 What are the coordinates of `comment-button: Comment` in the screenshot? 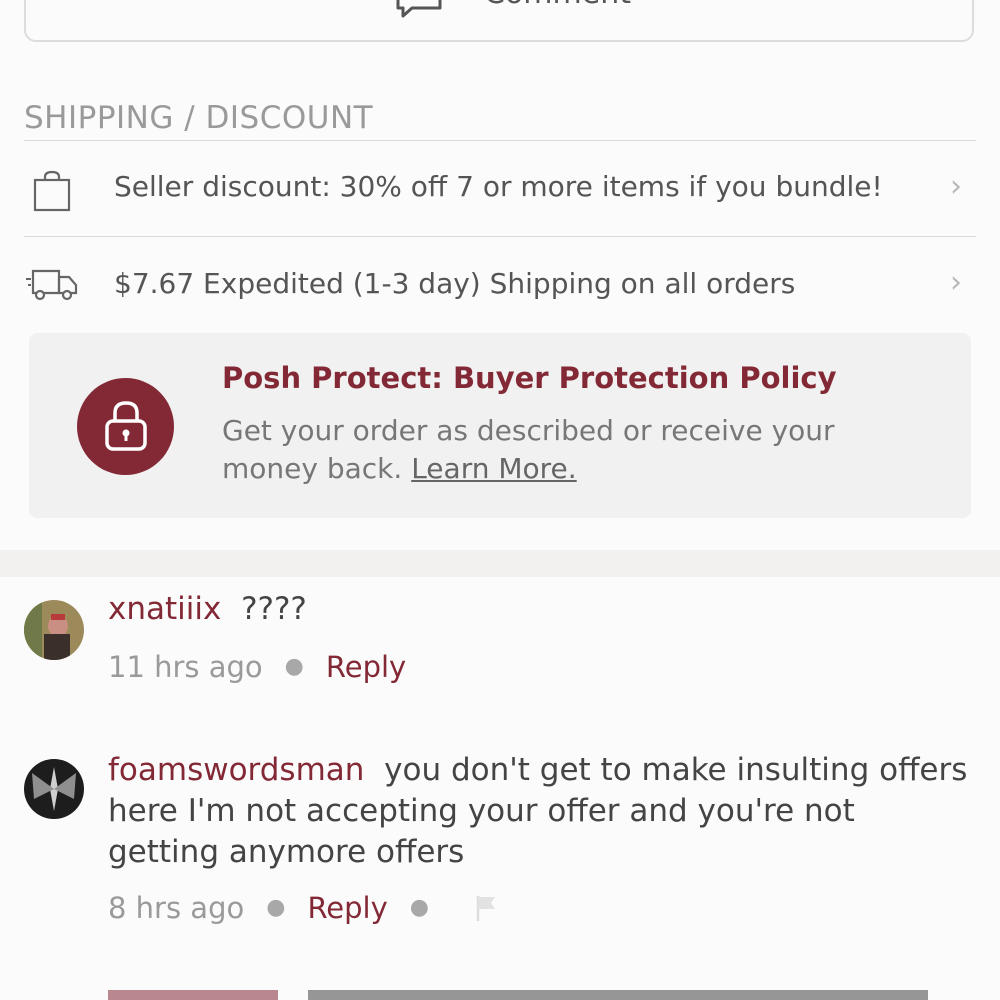 It's located at (499, 21).